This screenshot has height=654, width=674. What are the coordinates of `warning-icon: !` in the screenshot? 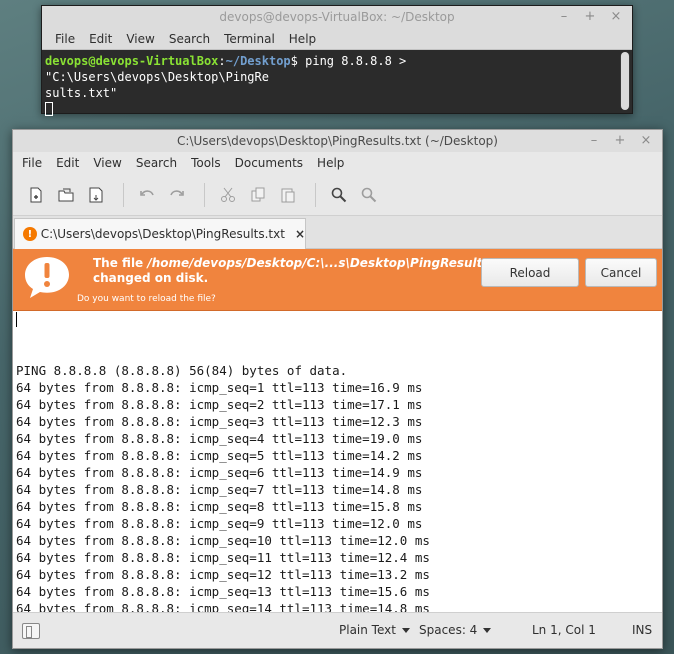 It's located at (30, 234).